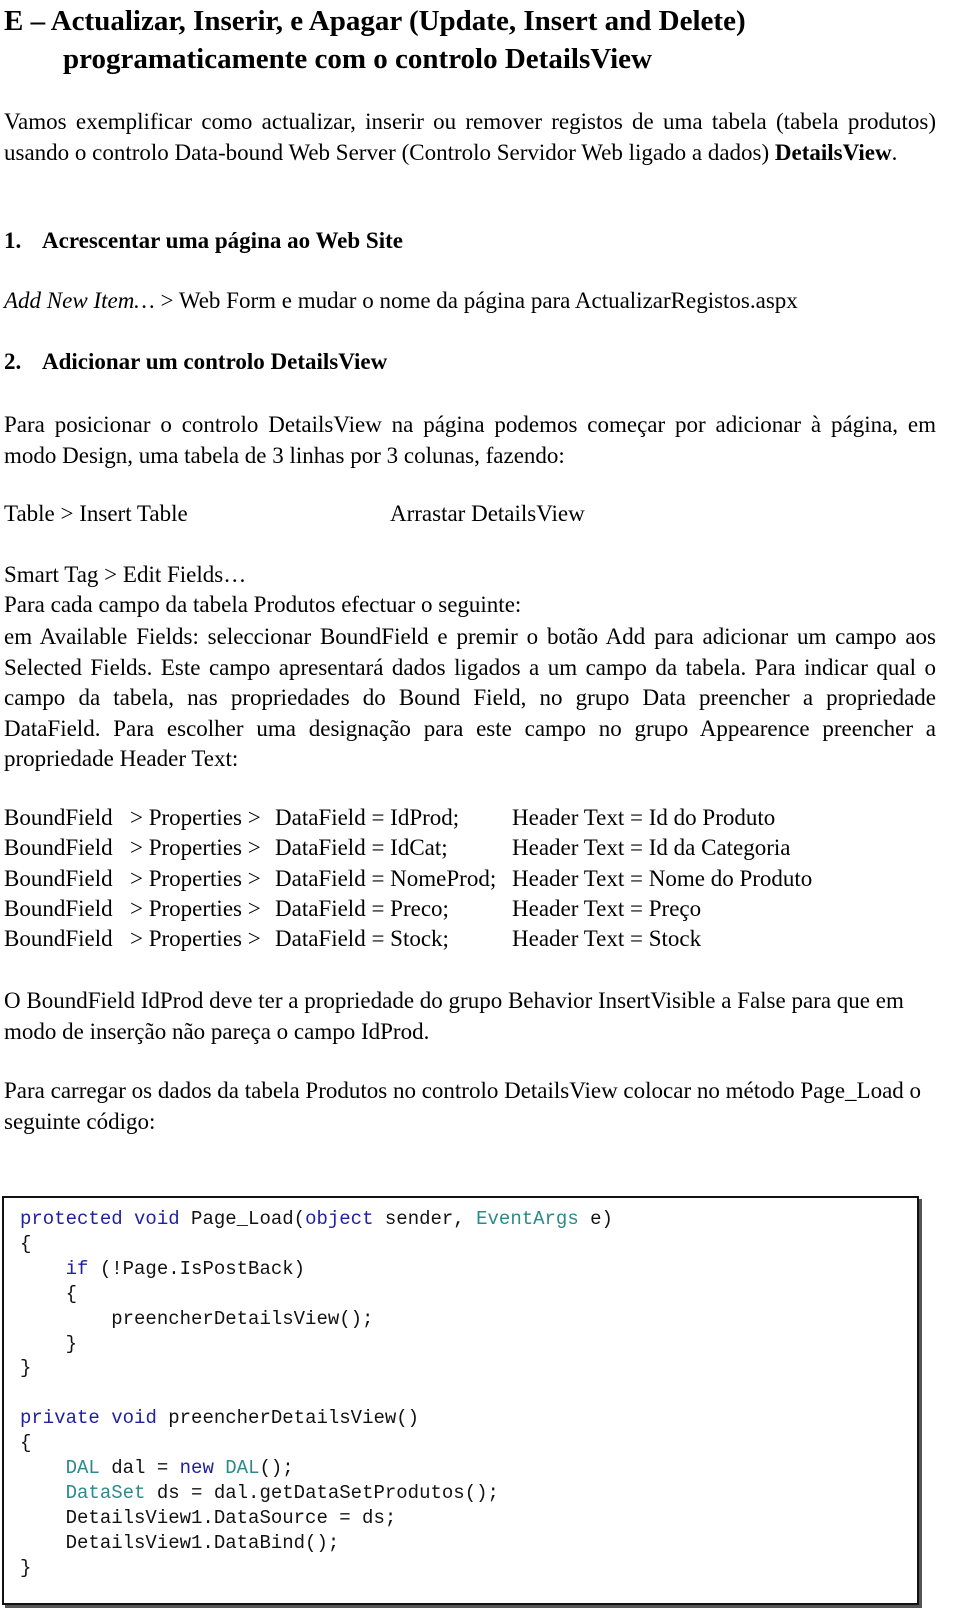  I want to click on code-text: DetailsView1.DataBind();, so click(180, 1542).